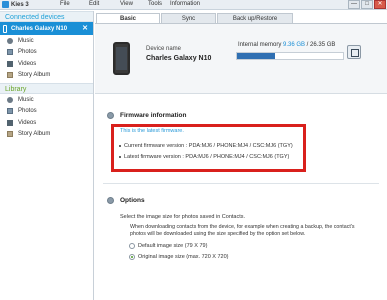 This screenshot has height=300, width=387. Describe the element at coordinates (380, 4) in the screenshot. I see `close-window-button: ✕` at that location.